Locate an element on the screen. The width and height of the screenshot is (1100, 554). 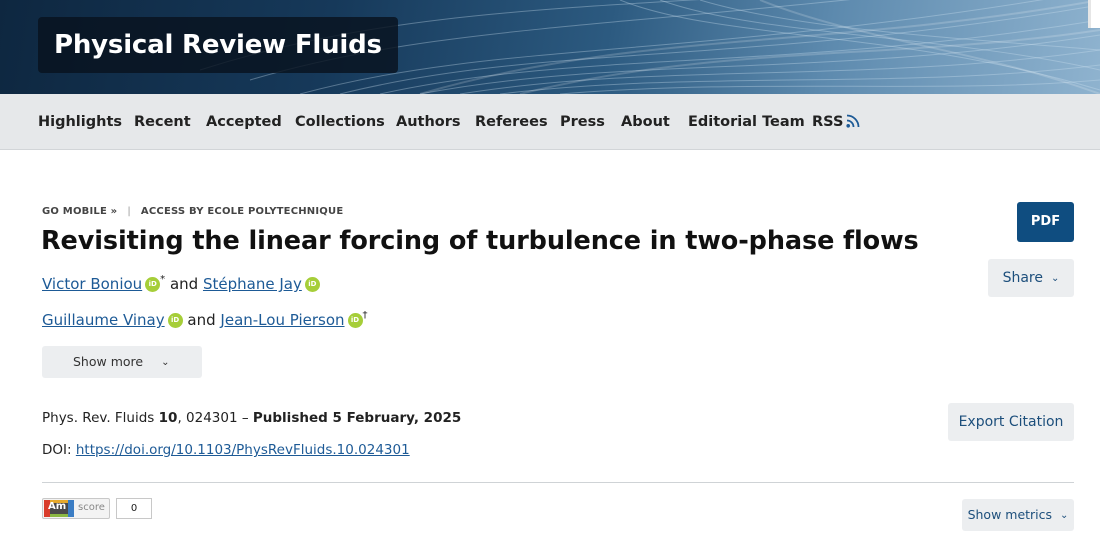
doi-label: DOI: is located at coordinates (59, 450).